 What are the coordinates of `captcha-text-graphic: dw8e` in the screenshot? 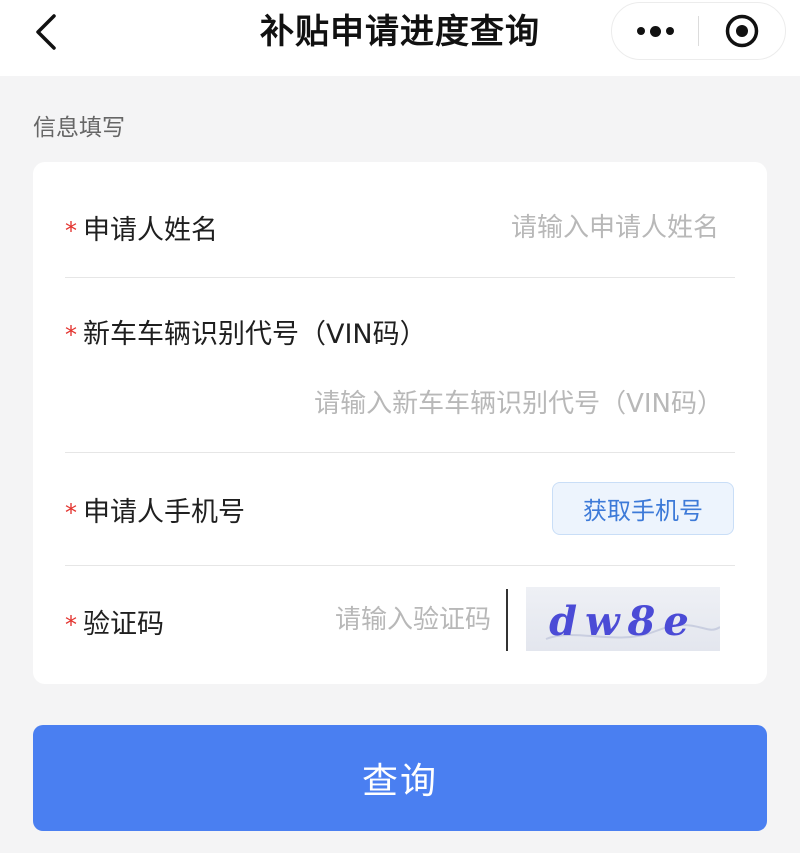 It's located at (632, 621).